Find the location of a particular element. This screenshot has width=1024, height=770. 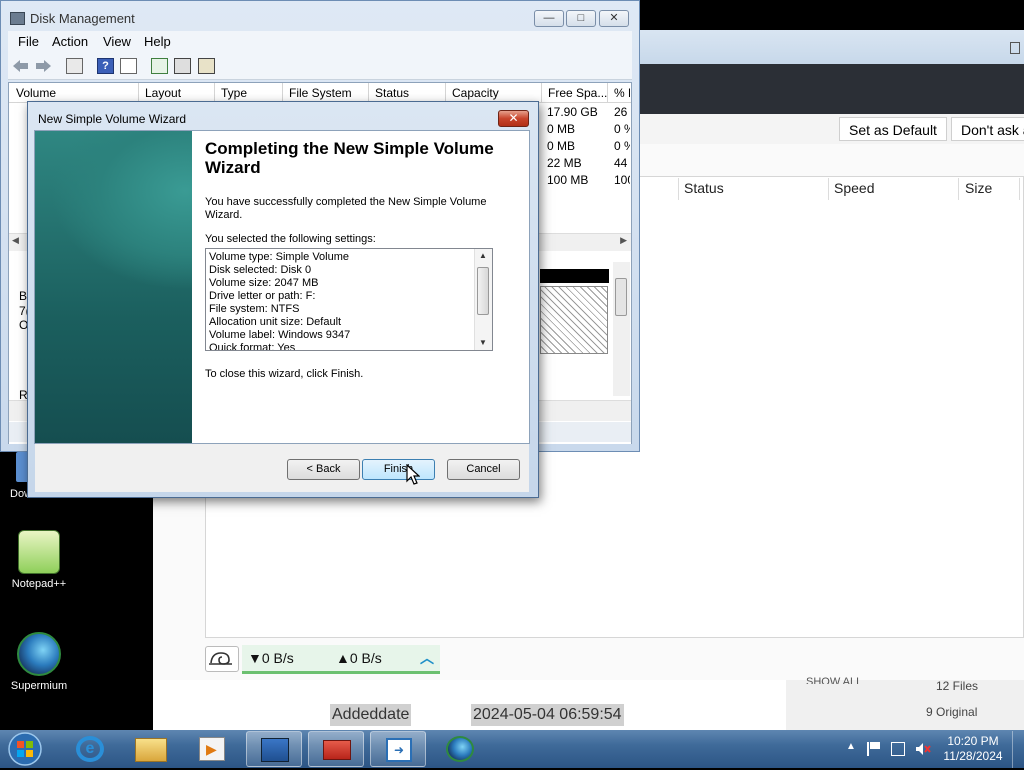

taskbar-supermium is located at coordinates (460, 749).